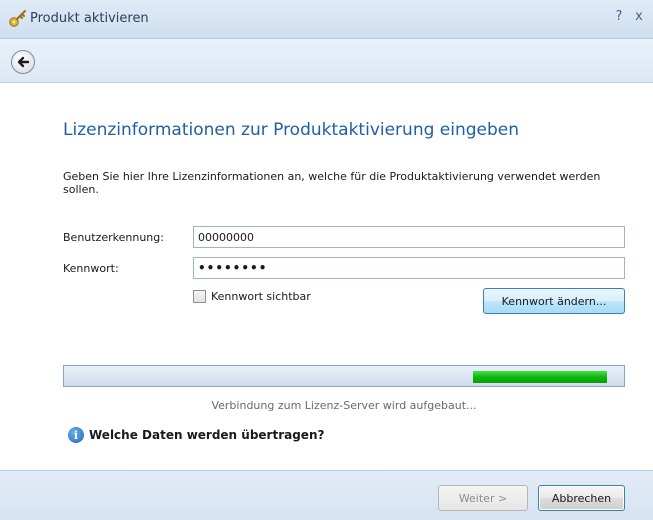  What do you see at coordinates (409, 268) in the screenshot?
I see `password-input` at bounding box center [409, 268].